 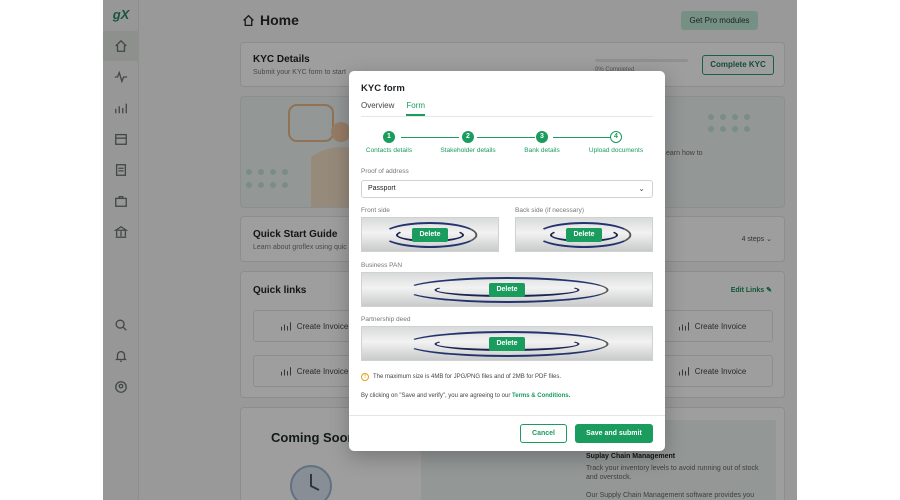 I want to click on delete-pan-button: Delete, so click(x=507, y=289).